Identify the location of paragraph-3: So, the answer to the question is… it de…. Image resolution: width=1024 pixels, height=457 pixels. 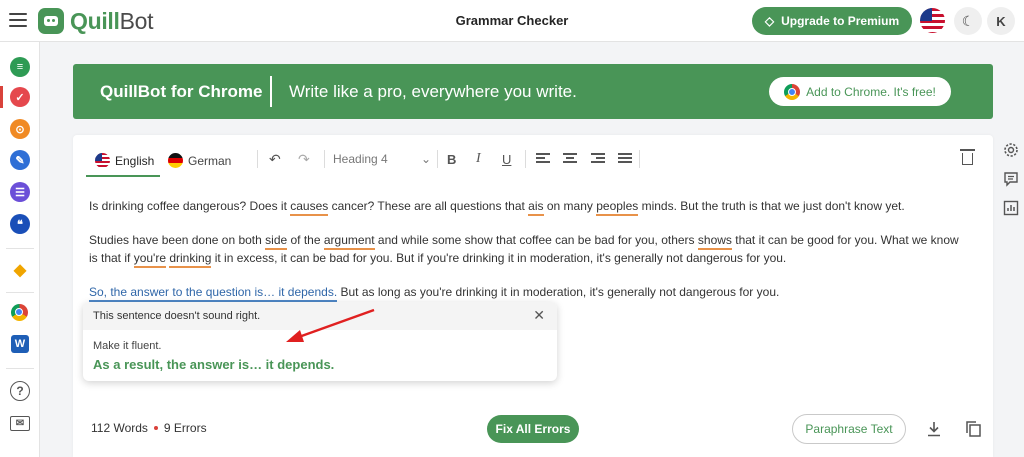
(529, 292).